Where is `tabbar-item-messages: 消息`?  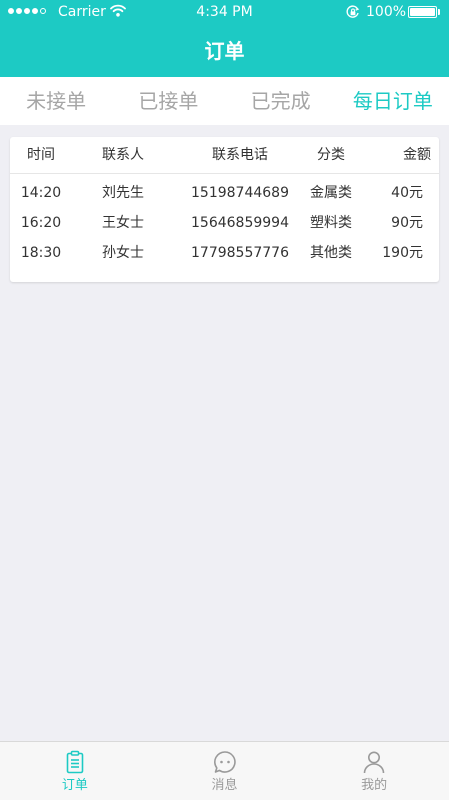
tabbar-item-messages: 消息 is located at coordinates (225, 771).